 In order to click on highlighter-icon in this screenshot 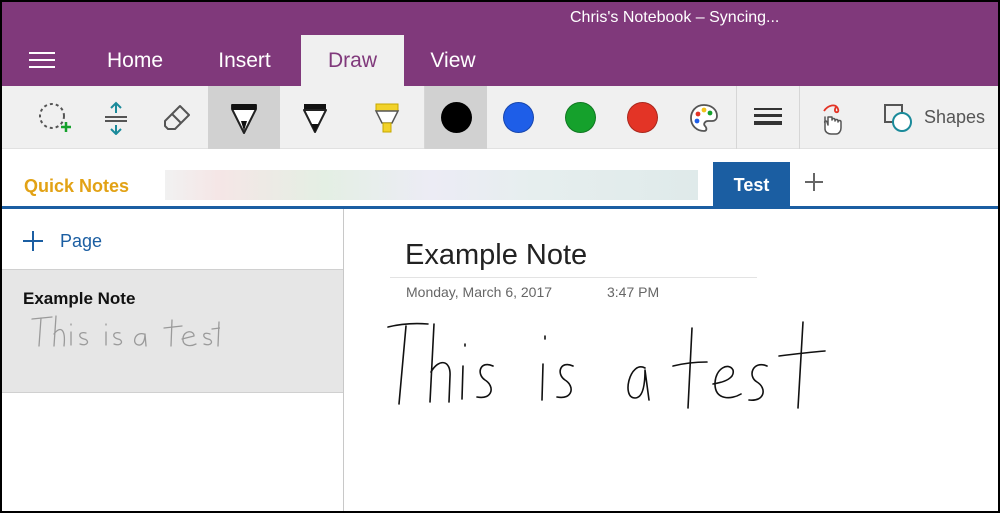, I will do `click(387, 117)`.